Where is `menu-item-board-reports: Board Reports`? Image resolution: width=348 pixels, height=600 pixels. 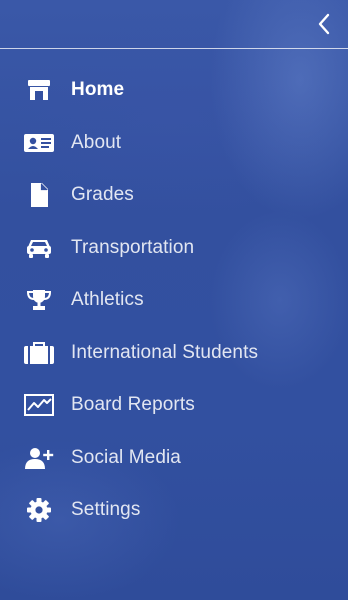
menu-item-board-reports: Board Reports is located at coordinates (174, 405).